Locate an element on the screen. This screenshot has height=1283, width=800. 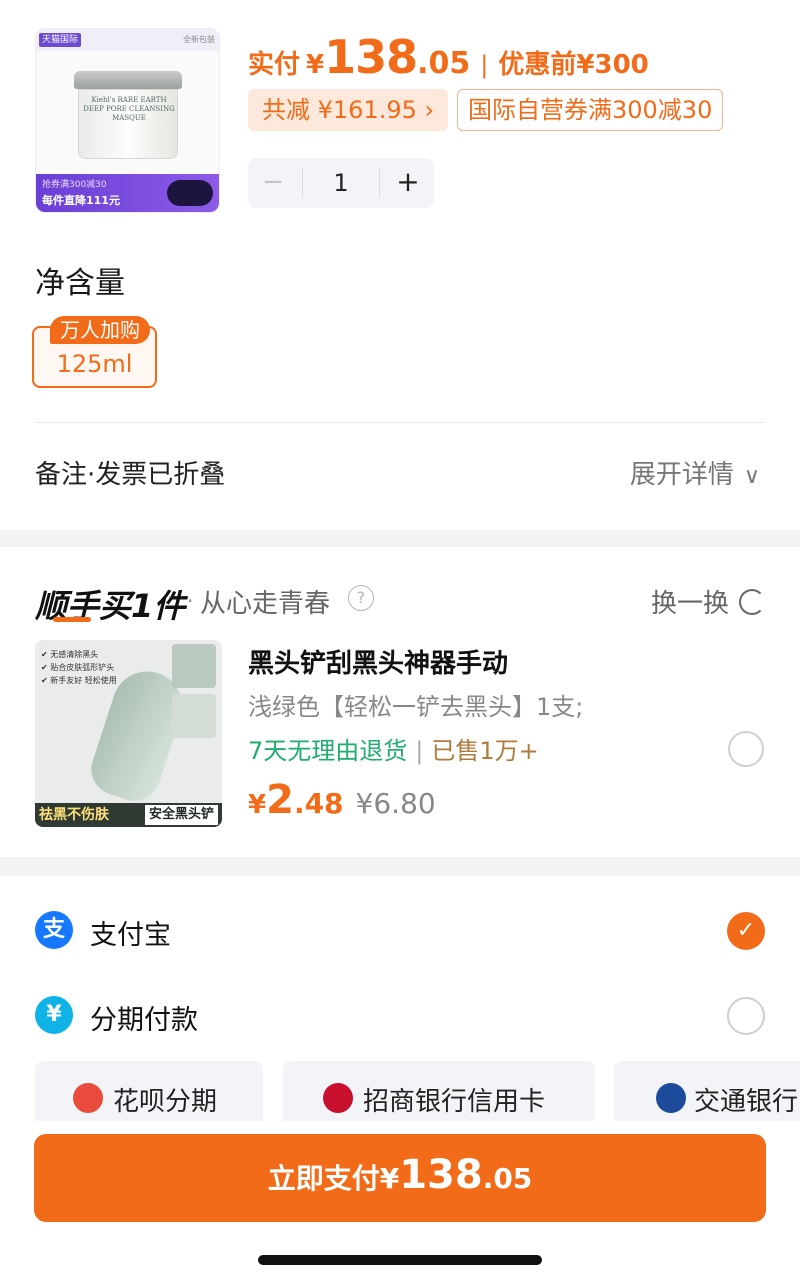
pay-now-integer: 138 is located at coordinates (441, 1175).